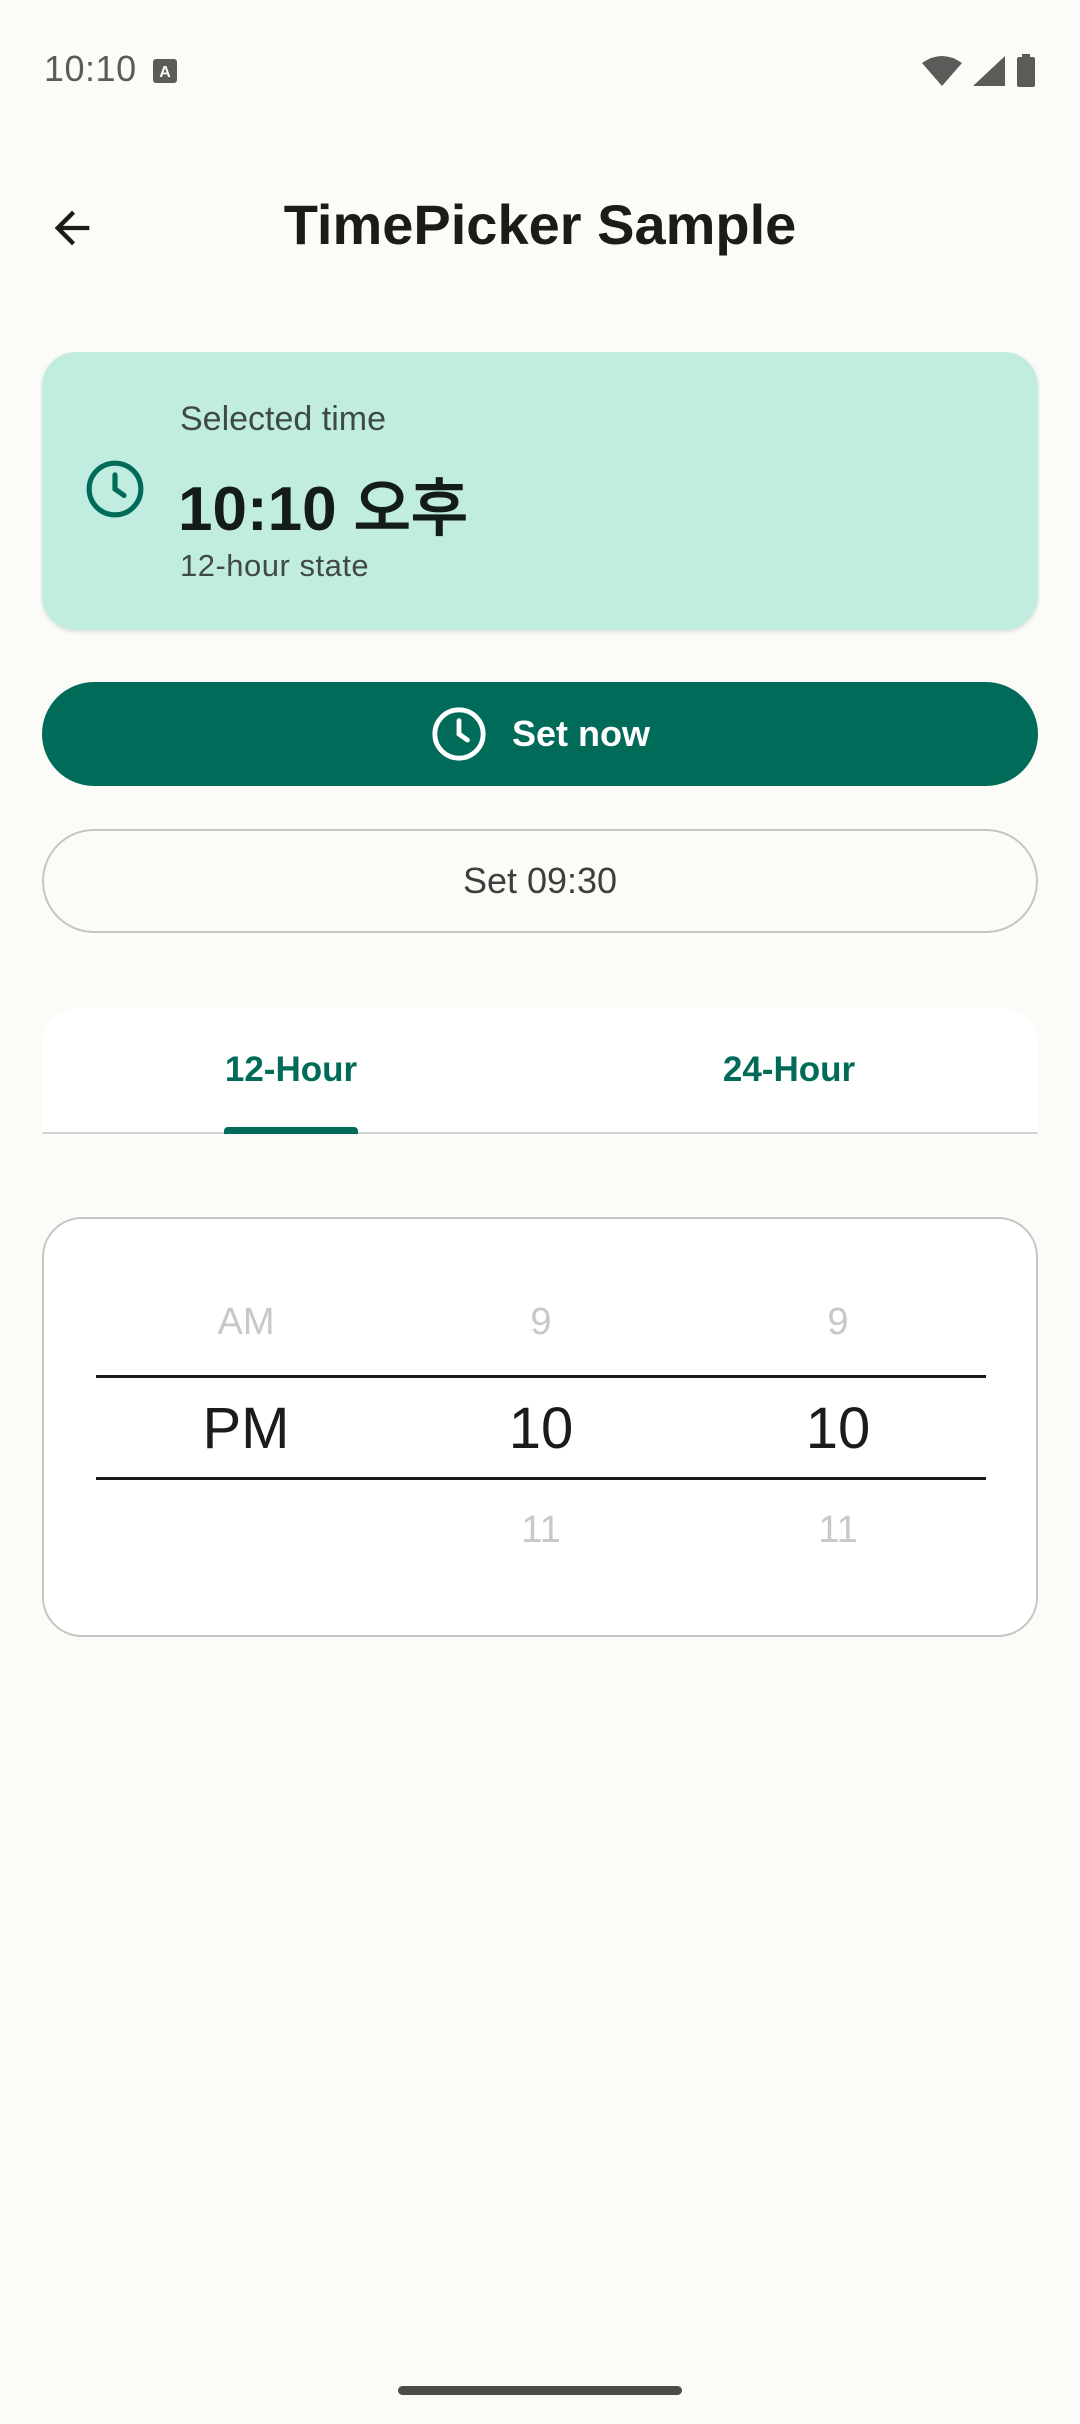  Describe the element at coordinates (291, 1130) in the screenshot. I see `tab-indicator` at that location.